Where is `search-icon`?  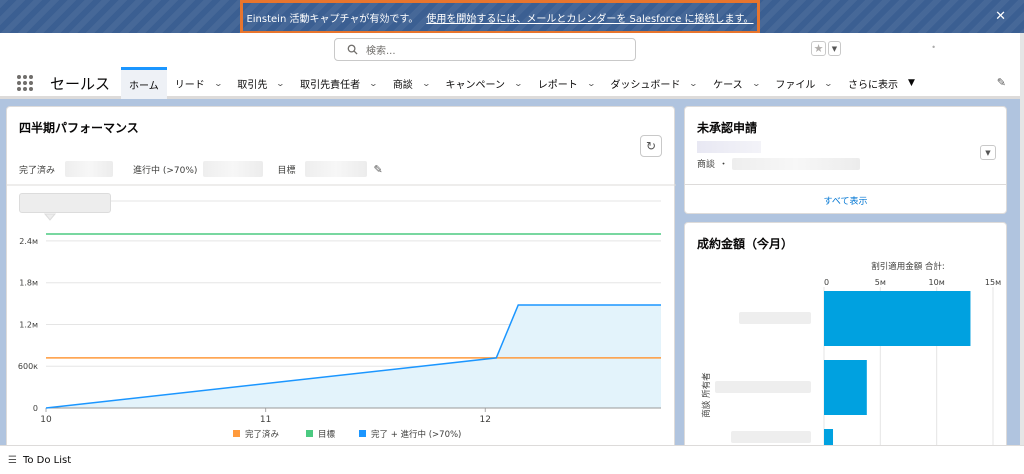 search-icon is located at coordinates (352, 49).